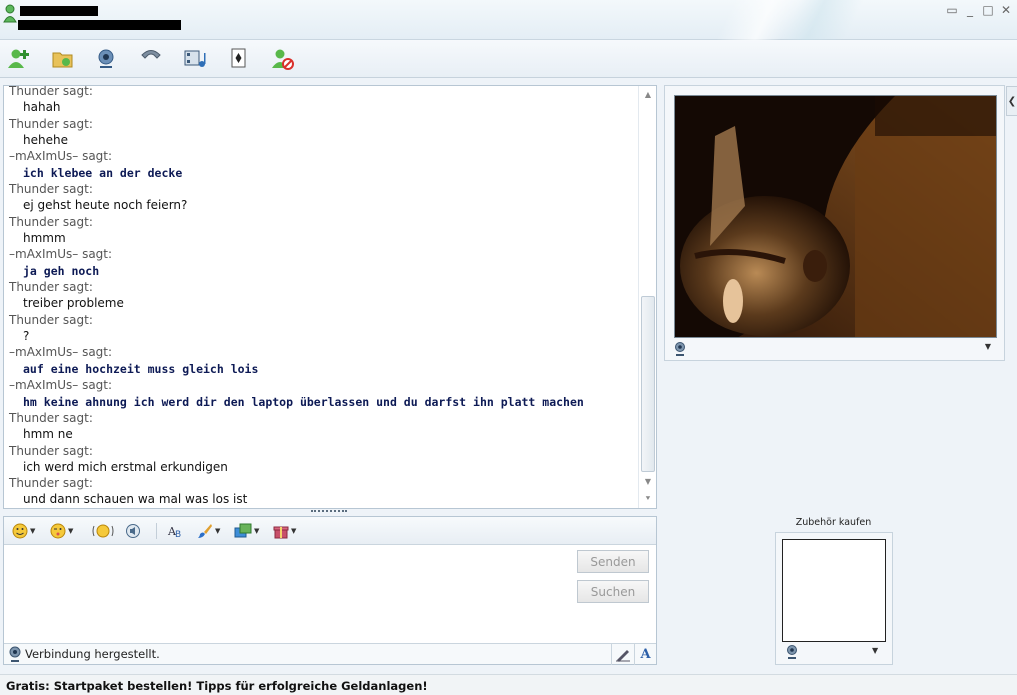 Image resolution: width=1017 pixels, height=695 pixels. I want to click on activities-button, so click(195, 59).